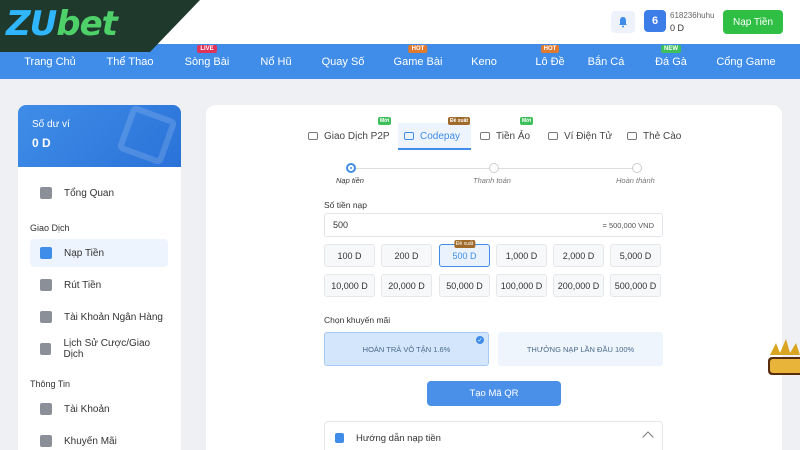 The width and height of the screenshot is (800, 450). What do you see at coordinates (50, 228) in the screenshot?
I see `section-transactions: Giao Dịch` at bounding box center [50, 228].